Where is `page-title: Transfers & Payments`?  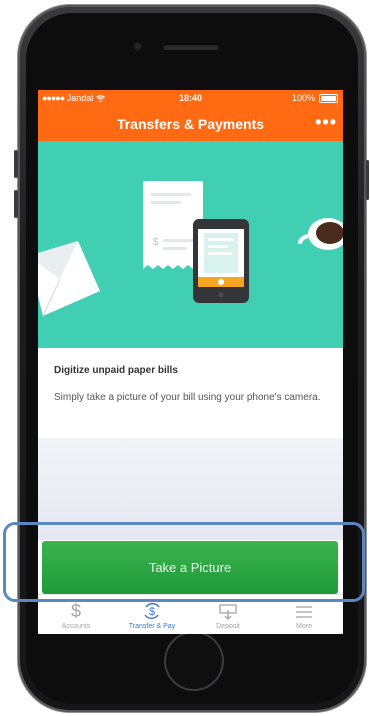
page-title: Transfers & Payments is located at coordinates (190, 124).